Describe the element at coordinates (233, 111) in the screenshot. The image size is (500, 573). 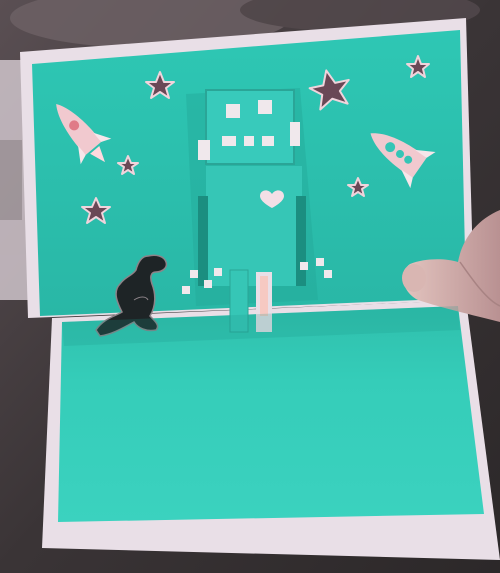
I see `robot-eye-left` at that location.